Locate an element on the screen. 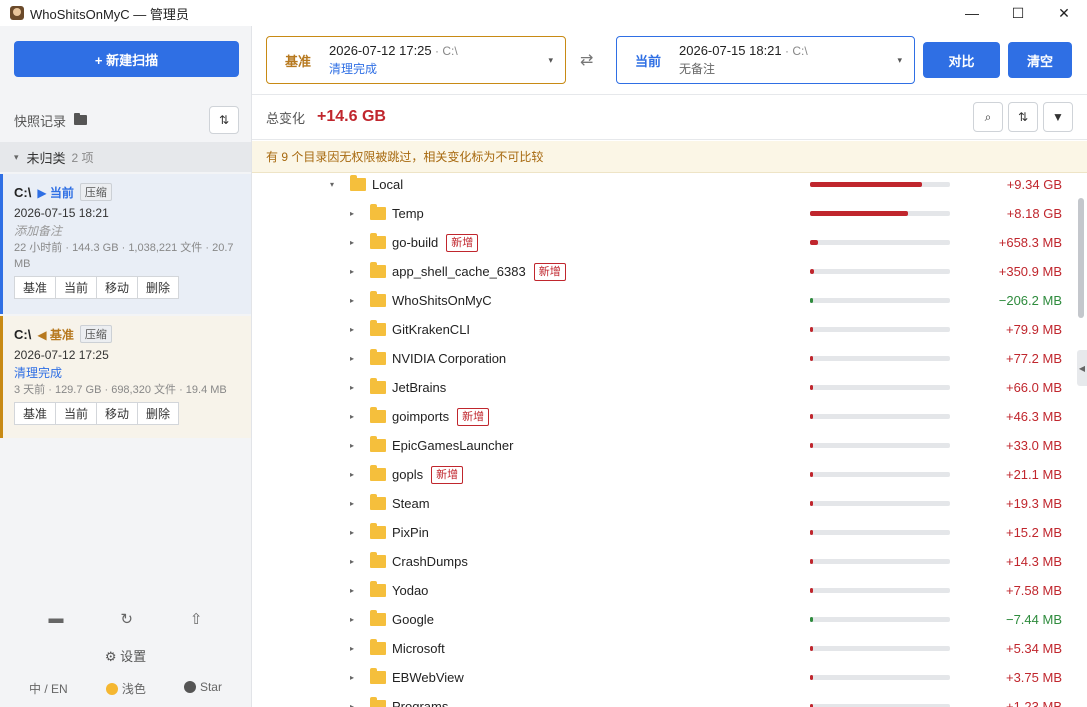 The image size is (1087, 707). tree-row: ▸ app_shell_cache_6383 新增 +350.9 MB is located at coordinates (663, 271).